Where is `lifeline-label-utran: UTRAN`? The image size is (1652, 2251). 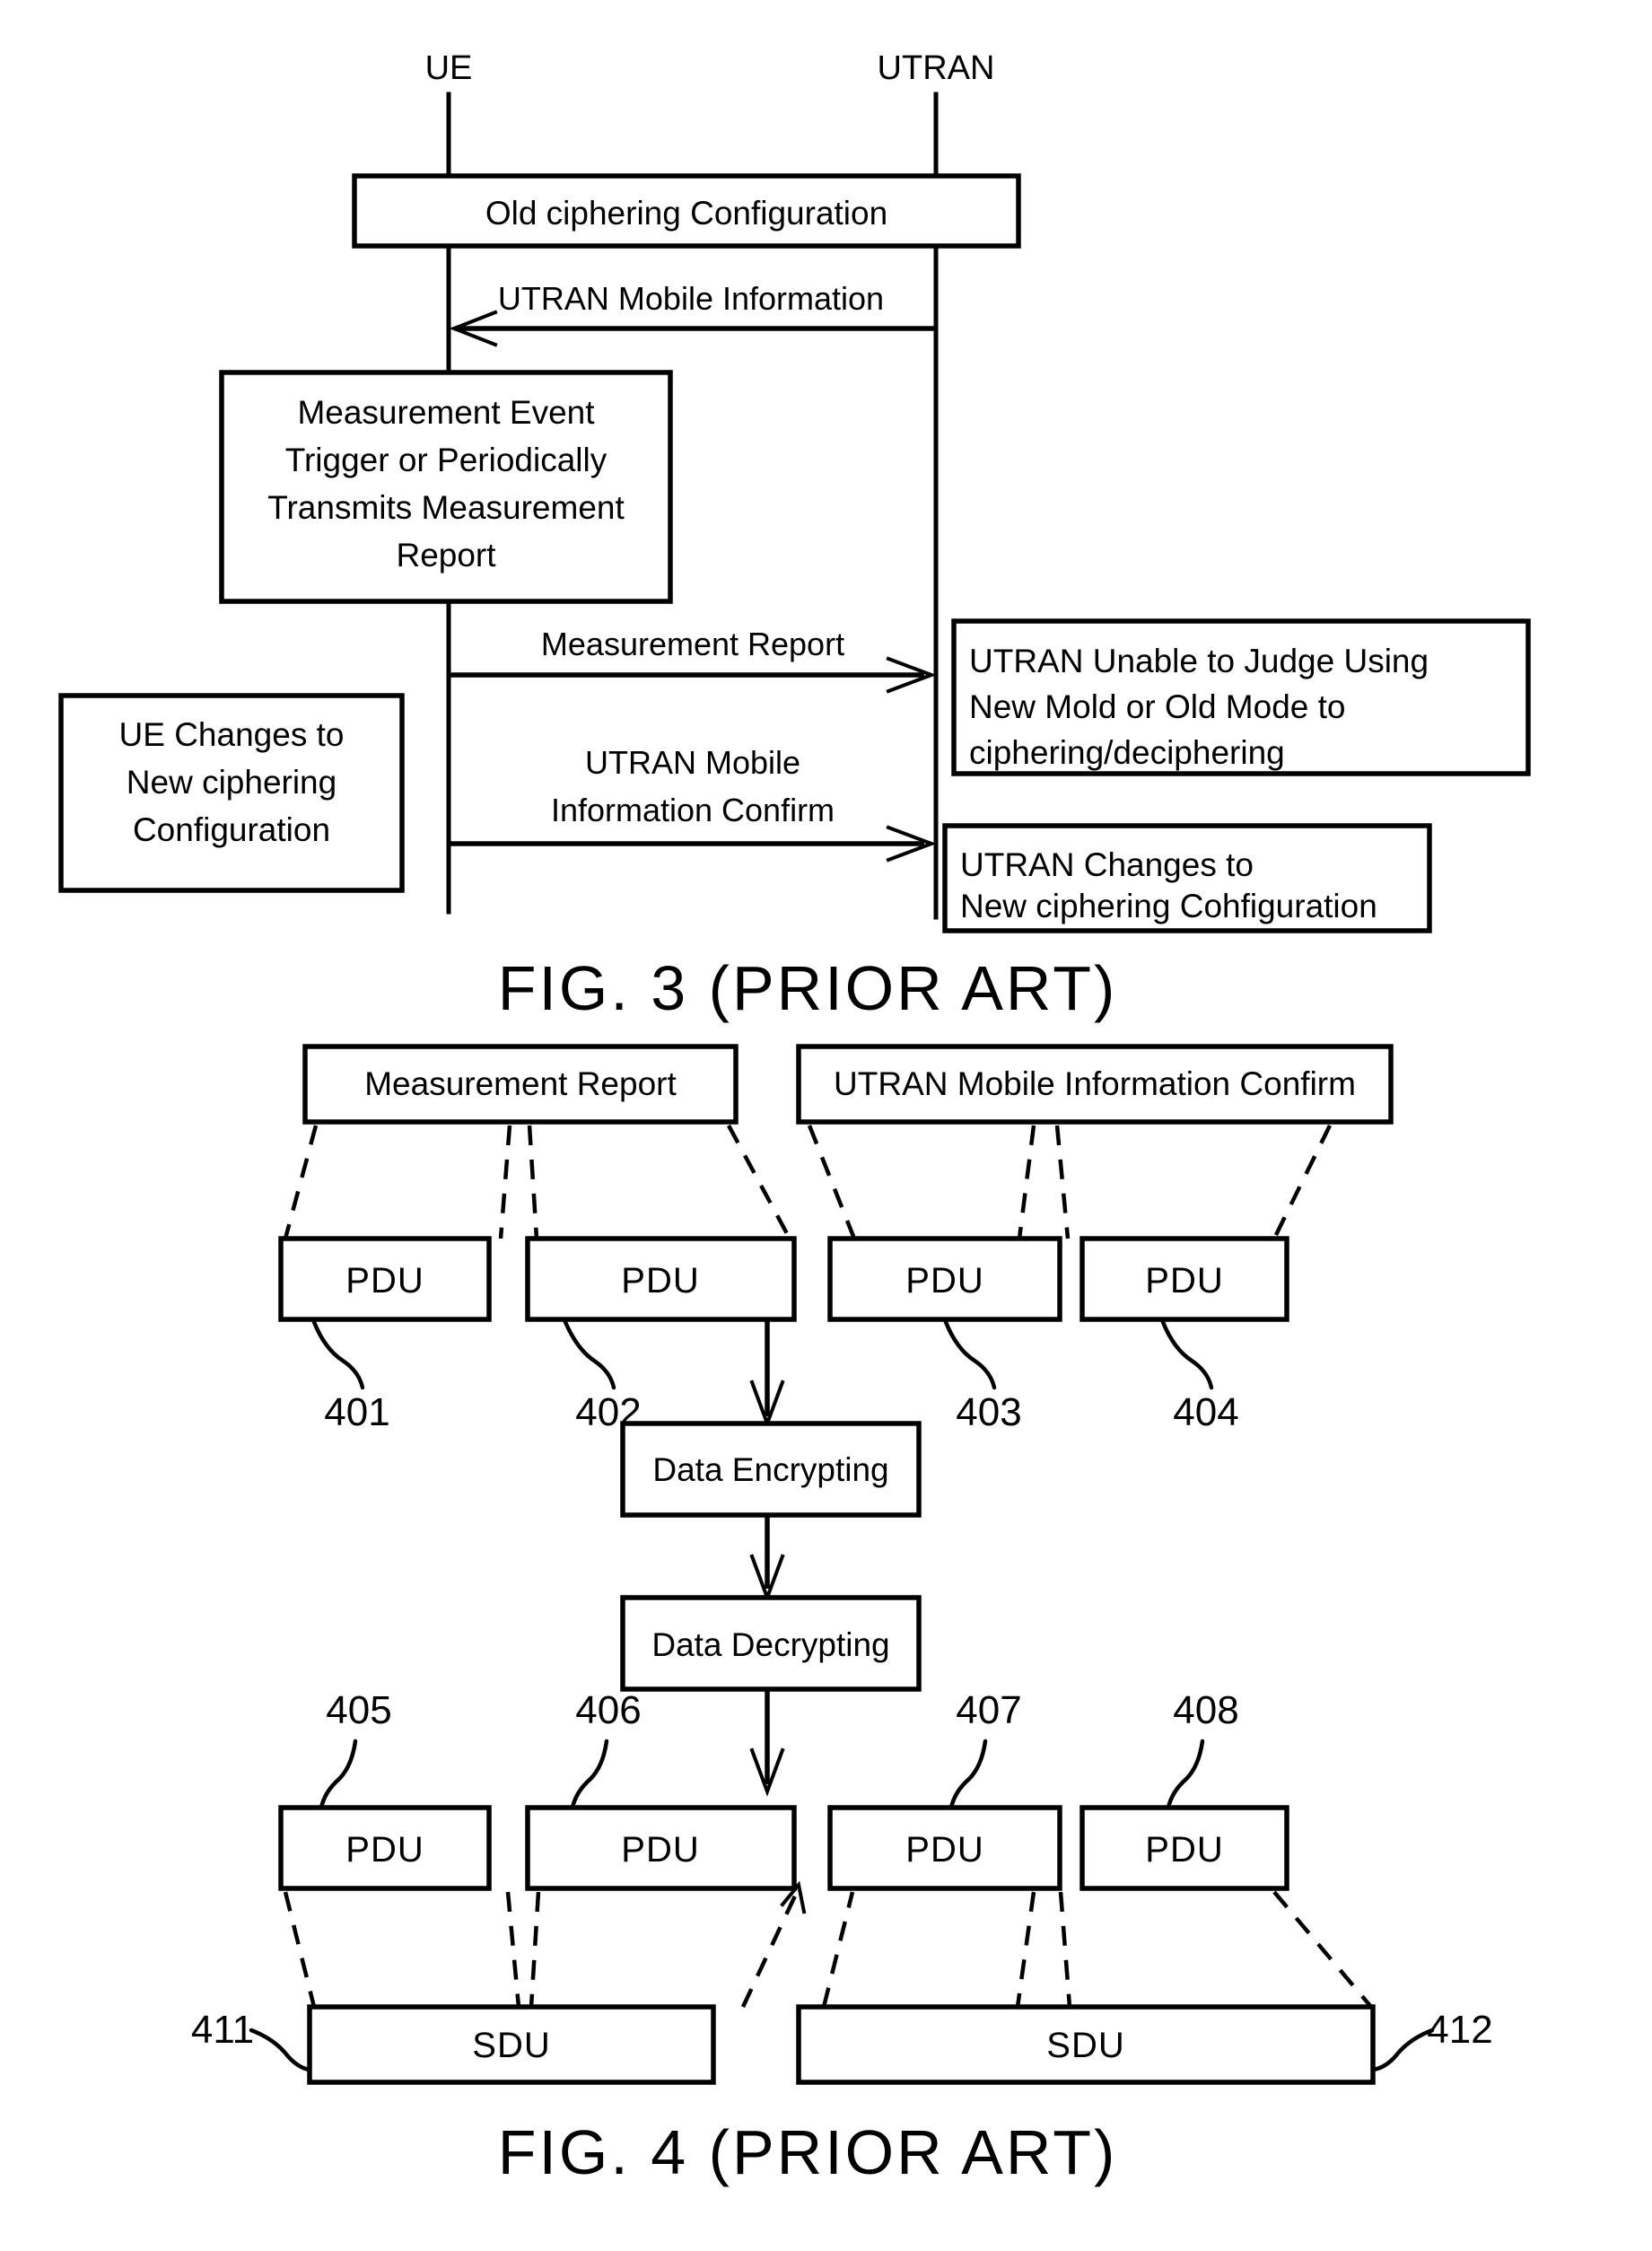 lifeline-label-utran: UTRAN is located at coordinates (936, 68).